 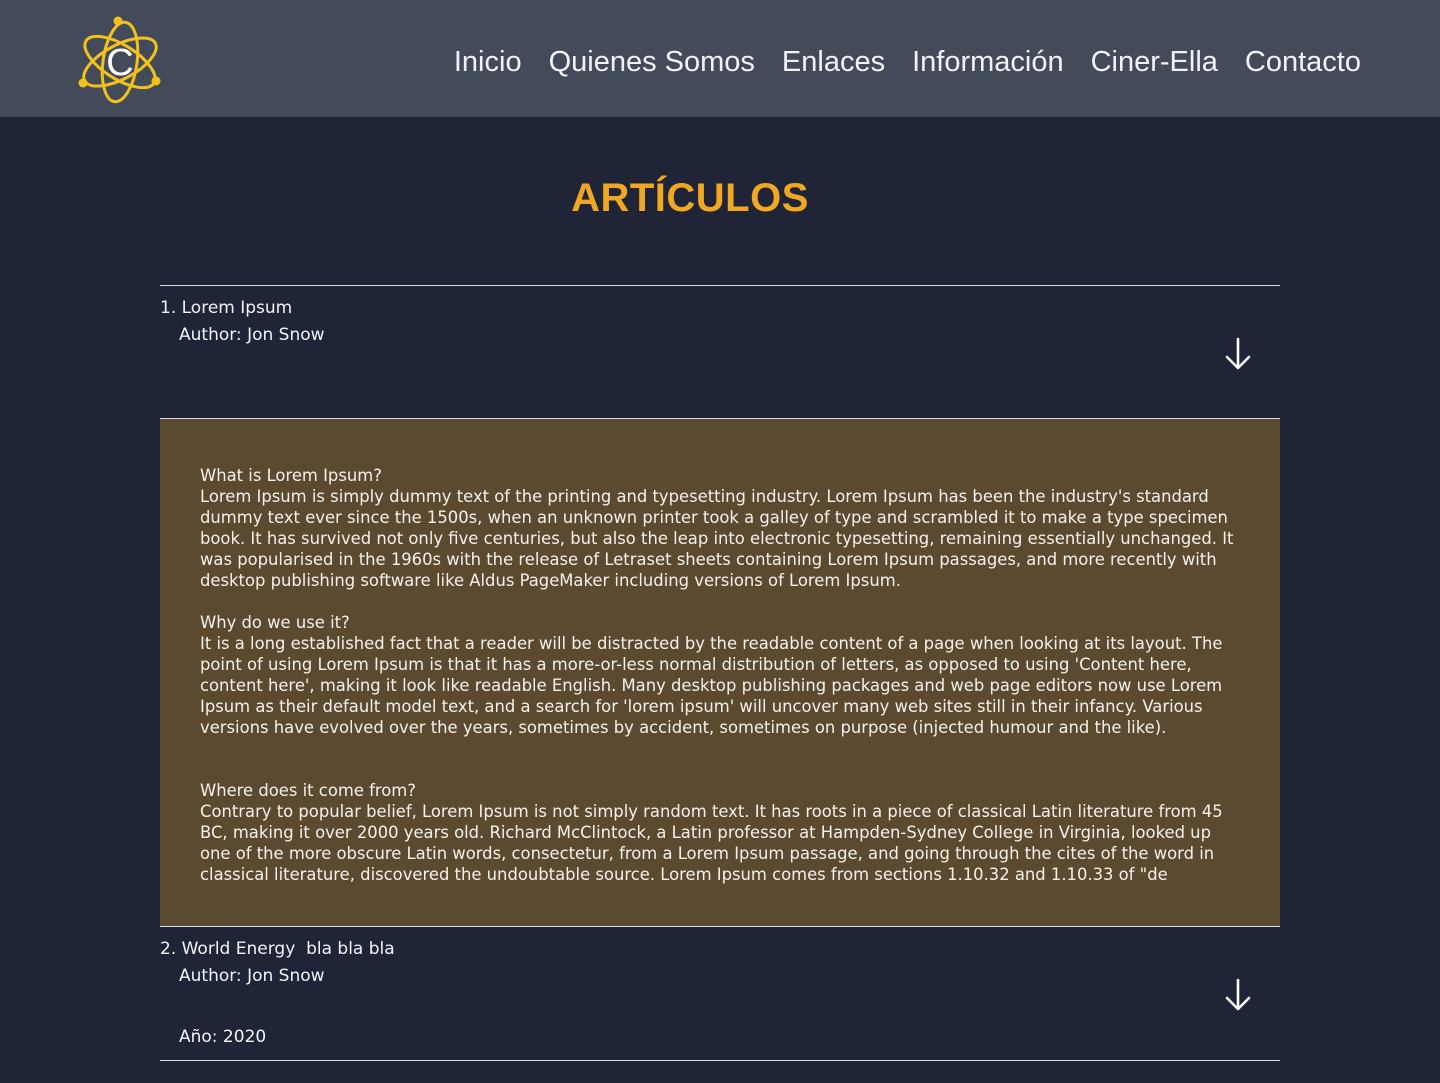 What do you see at coordinates (1154, 62) in the screenshot?
I see `nav-link-ciner-ella: Ciner-Ella` at bounding box center [1154, 62].